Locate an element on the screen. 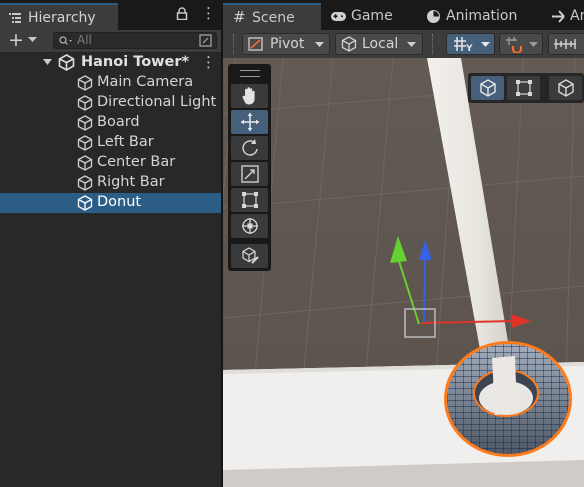 The width and height of the screenshot is (584, 487). pivot-label: Pivot is located at coordinates (287, 44).